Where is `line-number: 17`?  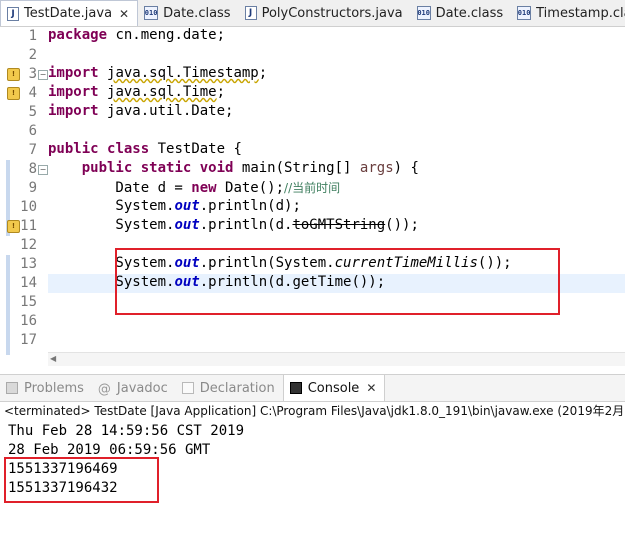
line-number: 17 is located at coordinates (28, 340).